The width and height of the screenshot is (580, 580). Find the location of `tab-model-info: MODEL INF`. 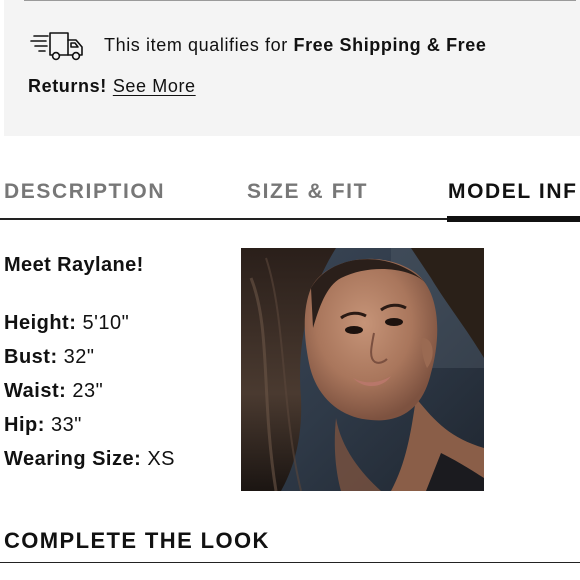

tab-model-info: MODEL INF is located at coordinates (513, 192).